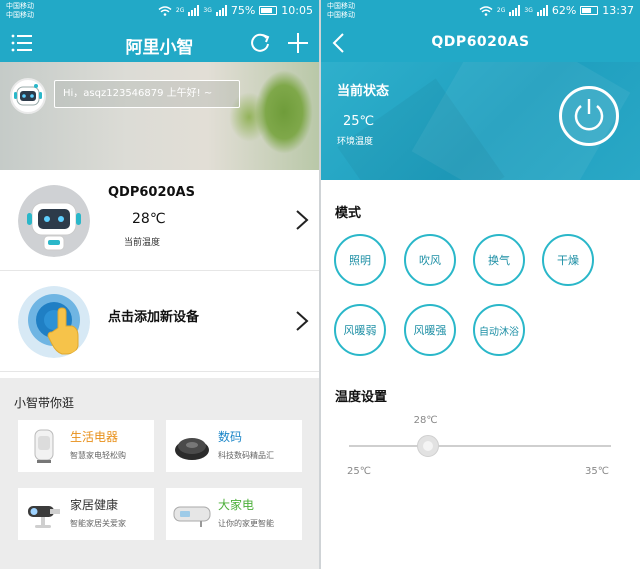  Describe the element at coordinates (618, 10) in the screenshot. I see `clock: 13:37` at that location.